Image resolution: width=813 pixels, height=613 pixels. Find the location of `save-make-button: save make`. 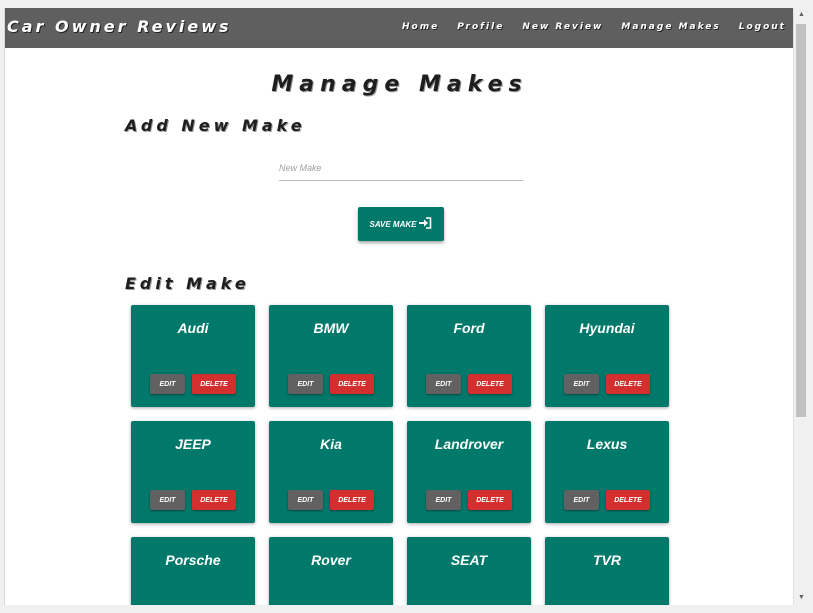

save-make-button: save make is located at coordinates (401, 224).